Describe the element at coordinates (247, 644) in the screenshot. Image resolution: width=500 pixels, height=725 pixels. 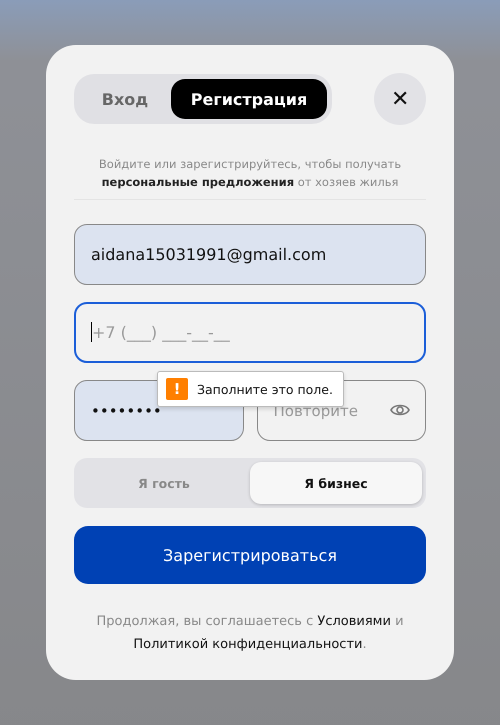
I see `privacy-link: Политикой конфиденциальности` at that location.